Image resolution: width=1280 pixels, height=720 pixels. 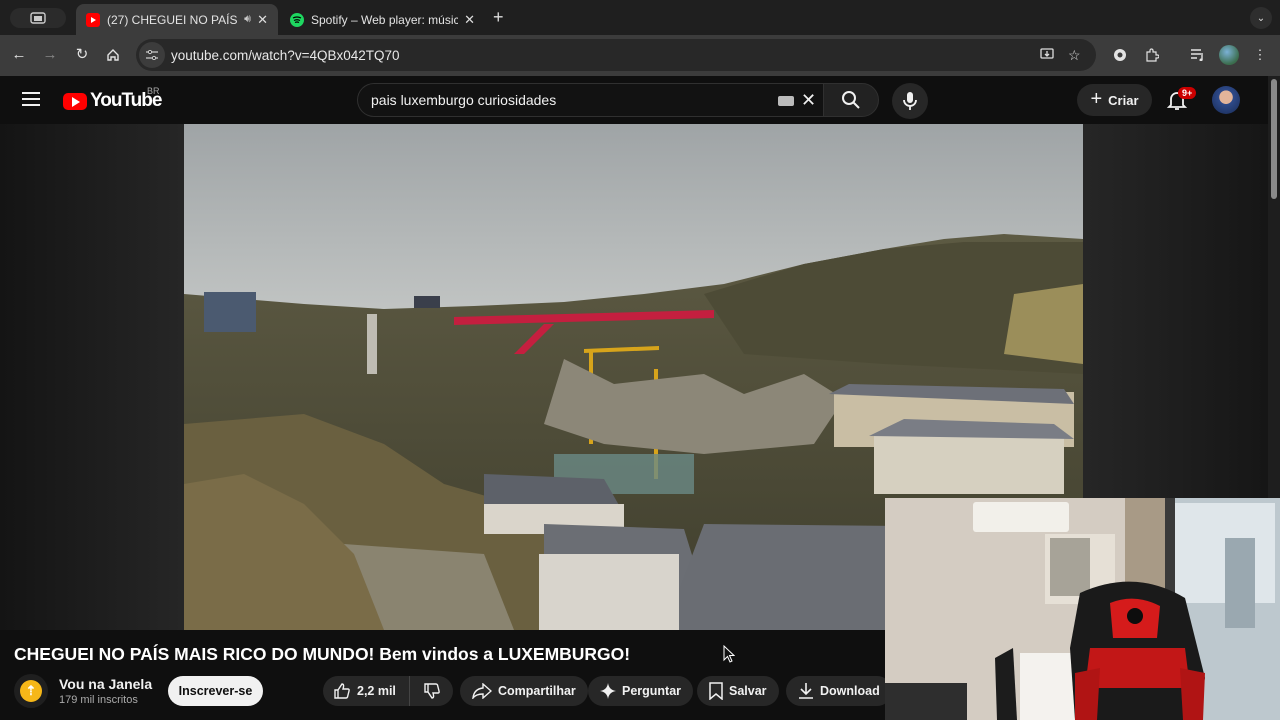 What do you see at coordinates (82, 55) in the screenshot?
I see `reload-icon: ↻` at bounding box center [82, 55].